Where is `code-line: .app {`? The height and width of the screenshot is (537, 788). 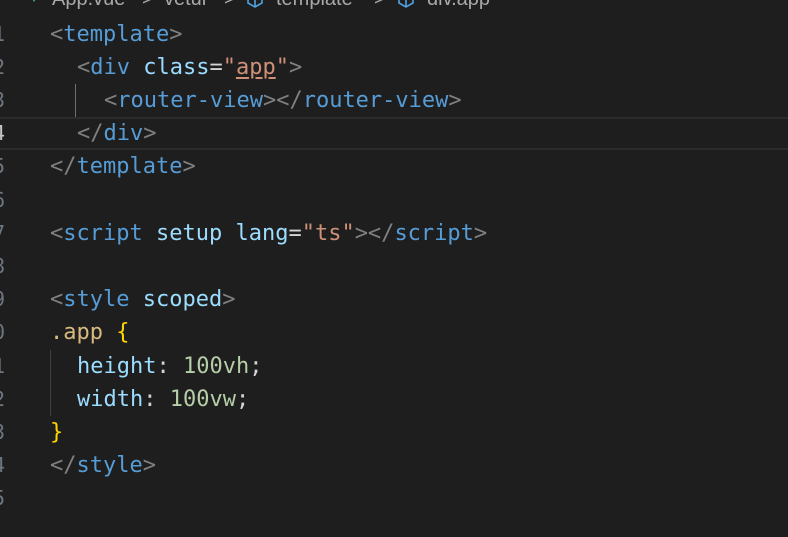 code-line: .app { is located at coordinates (394, 332).